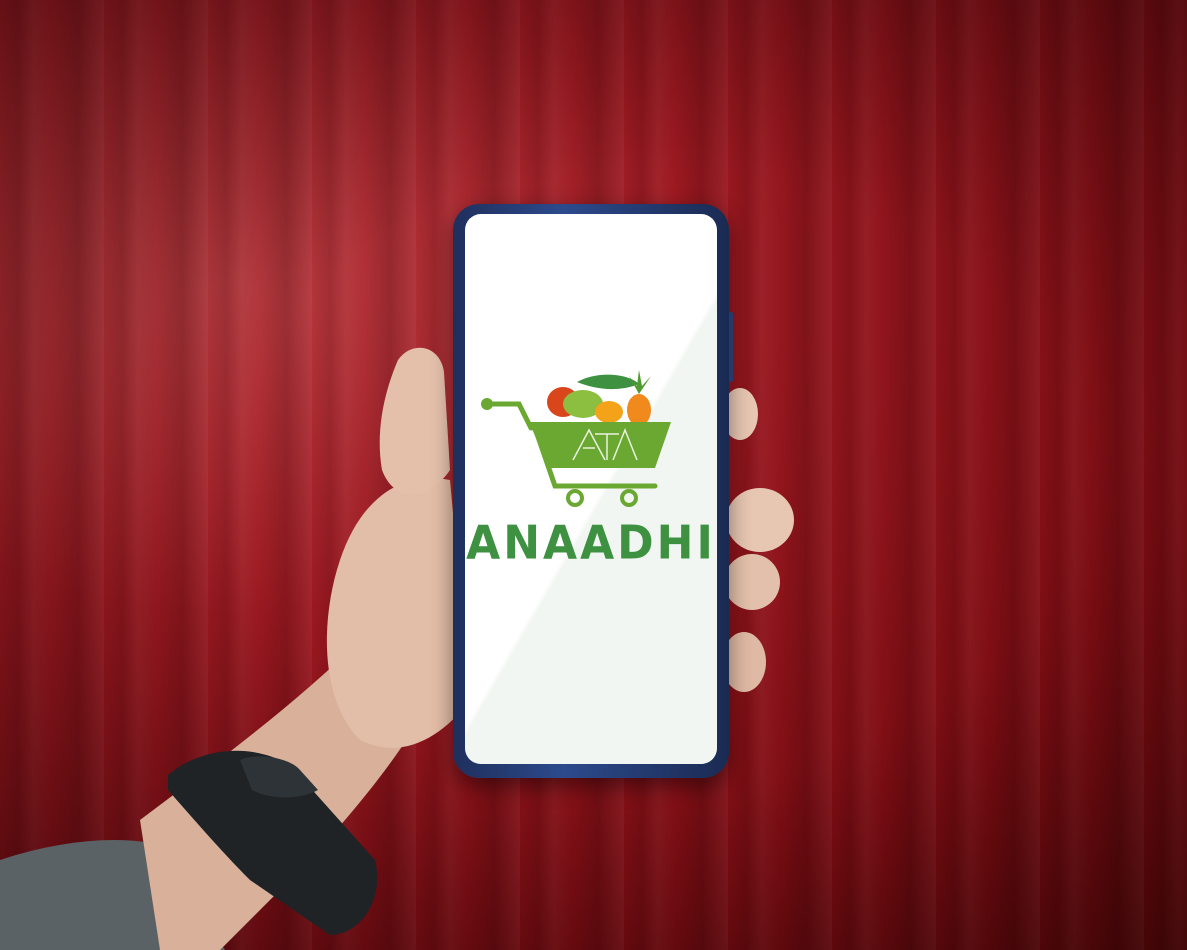 This screenshot has height=950, width=1187. What do you see at coordinates (509, 416) in the screenshot?
I see `cart-handle` at bounding box center [509, 416].